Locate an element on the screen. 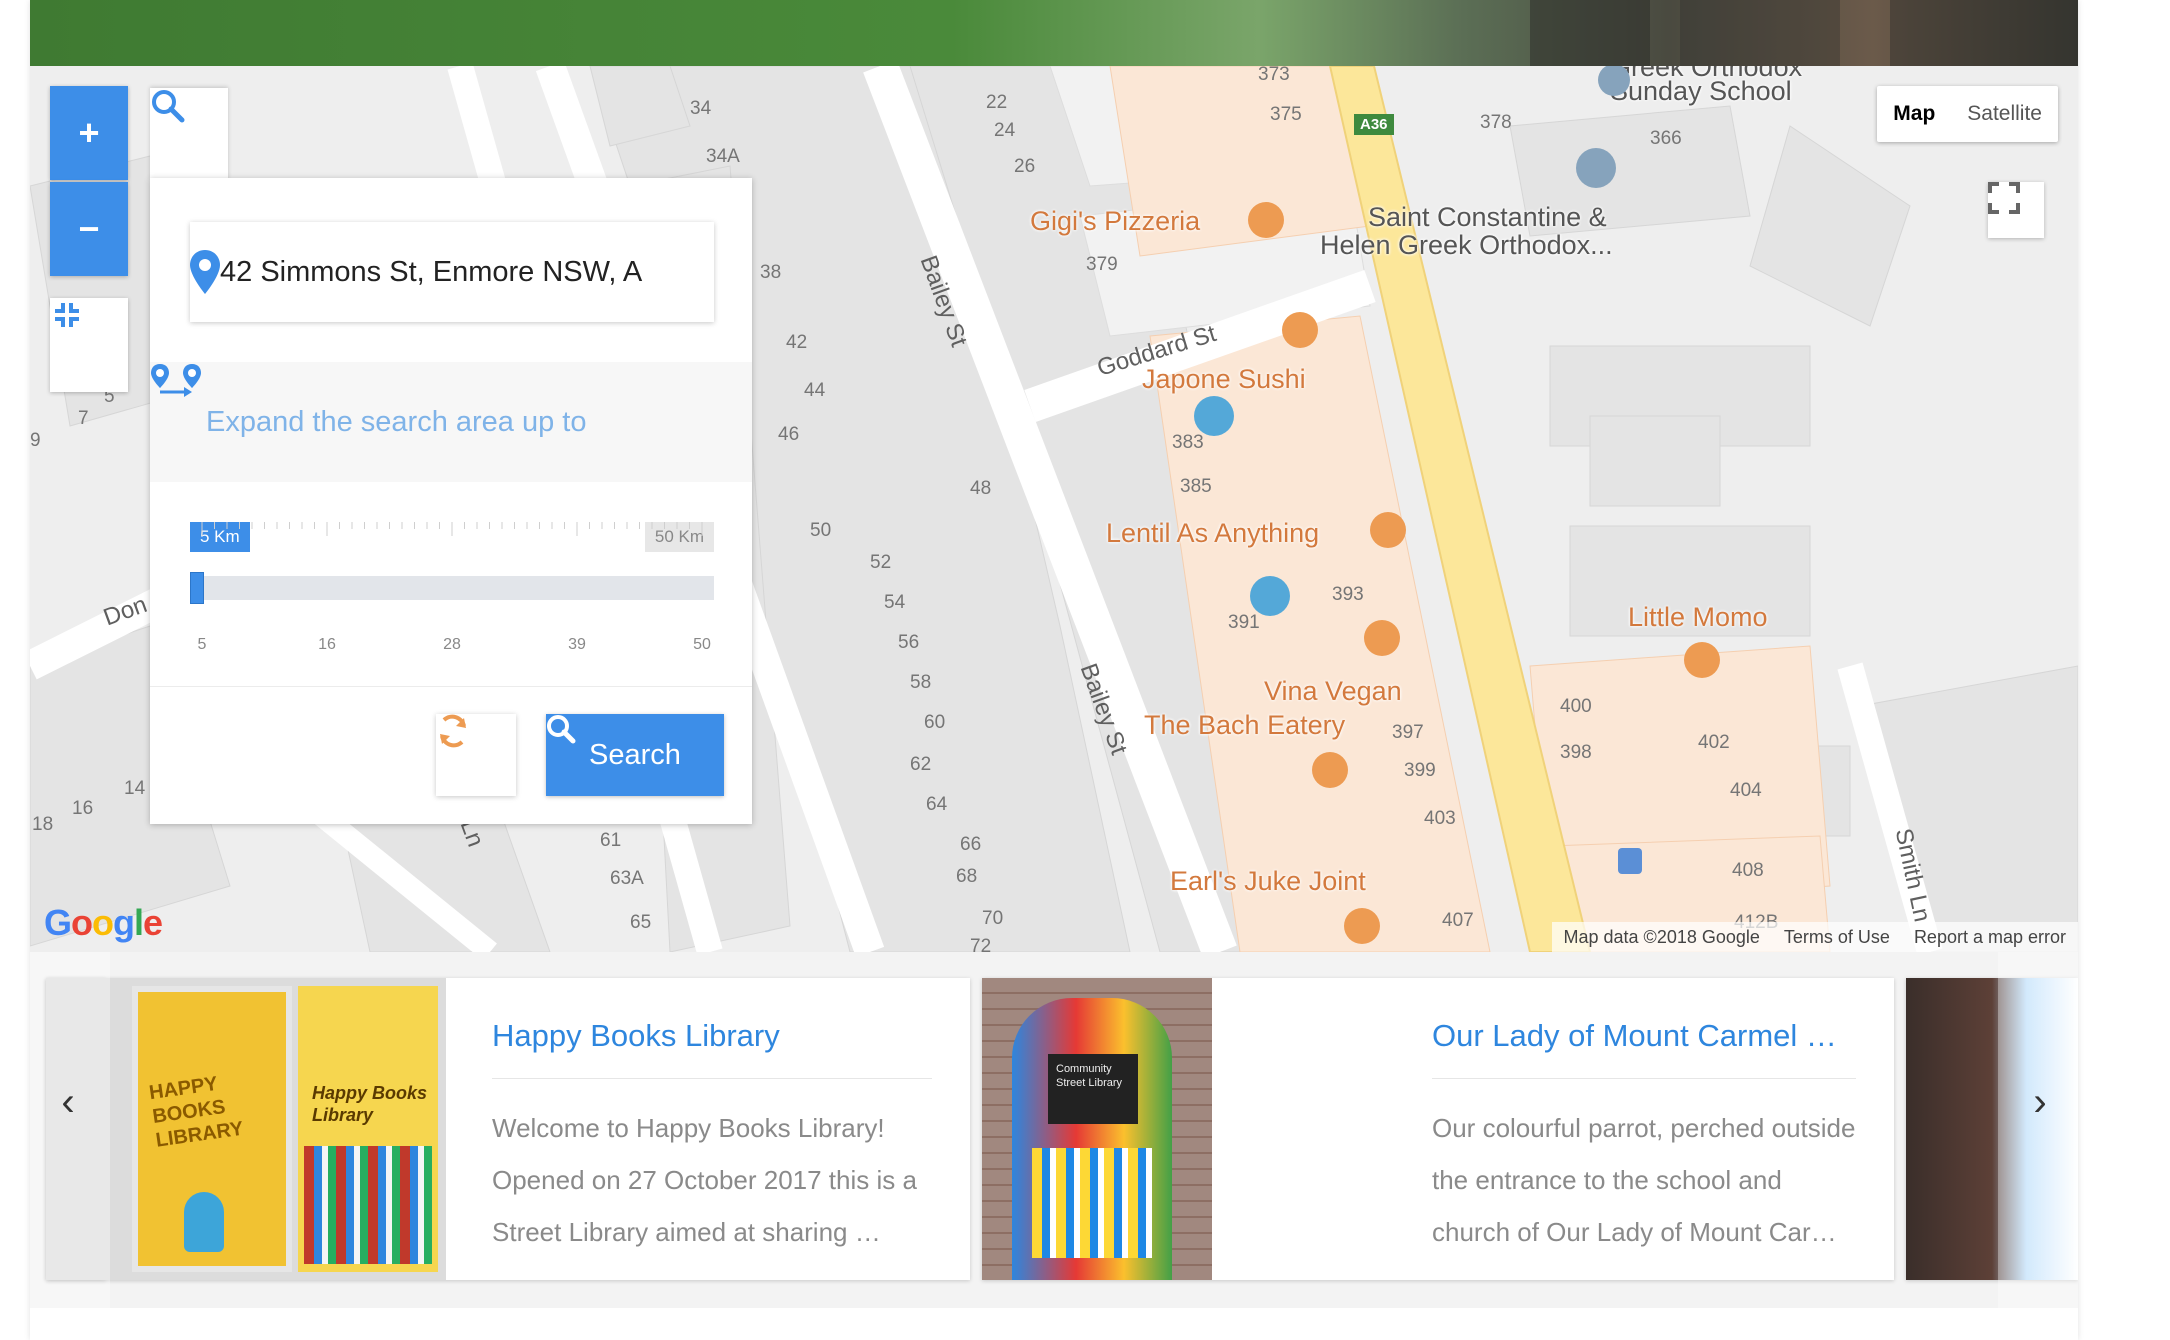  road-shield: A36 is located at coordinates (1374, 124).